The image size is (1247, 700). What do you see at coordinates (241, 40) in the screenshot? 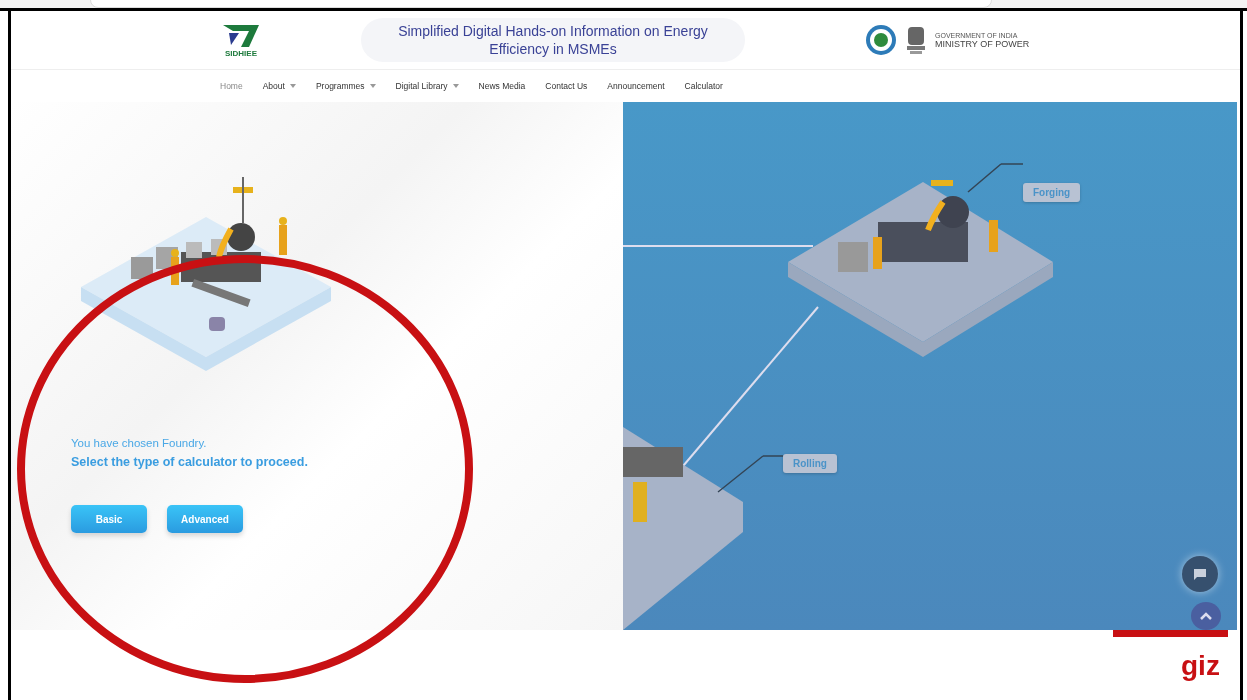
I see `sidhiee-logo: SIDHIEE` at bounding box center [241, 40].